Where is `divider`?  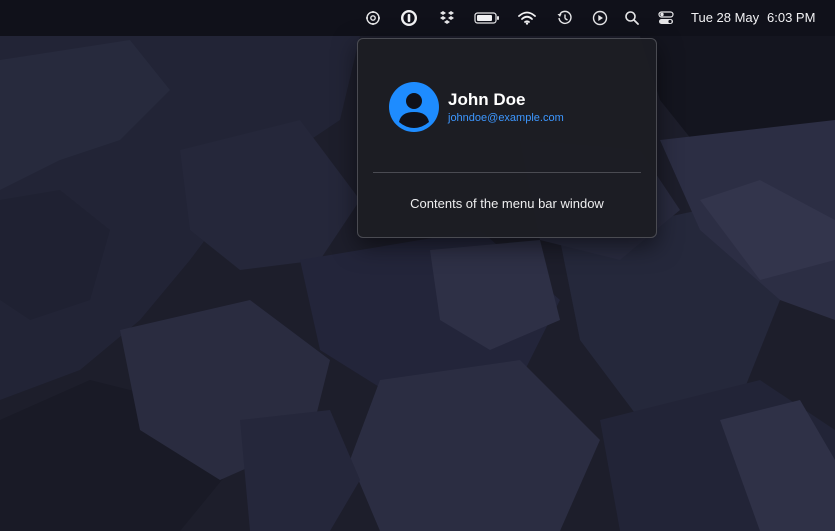 divider is located at coordinates (507, 172).